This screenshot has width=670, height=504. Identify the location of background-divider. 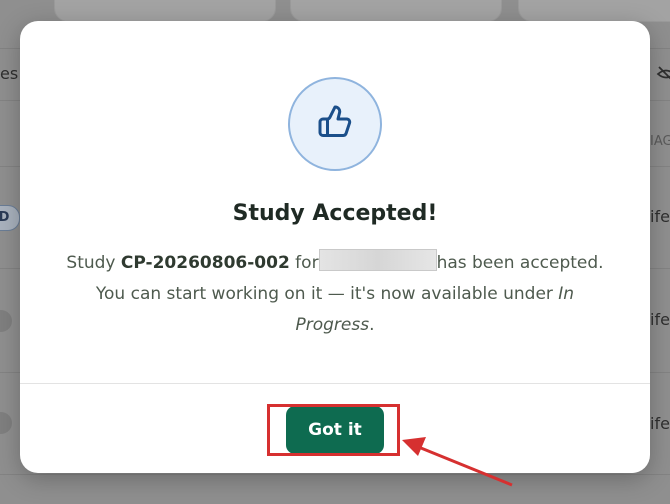
(335, 474).